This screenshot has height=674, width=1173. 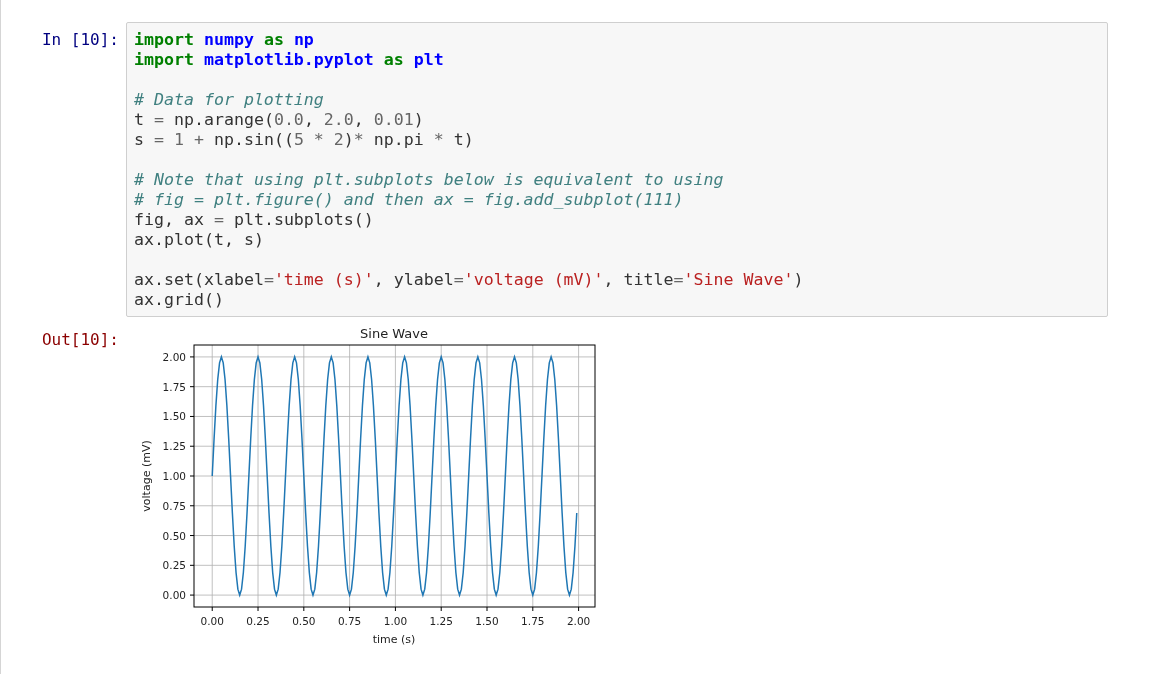 I want to click on code-line: s = 1 + np.sin((5 * 2)* np.pi * t), so click(x=304, y=140).